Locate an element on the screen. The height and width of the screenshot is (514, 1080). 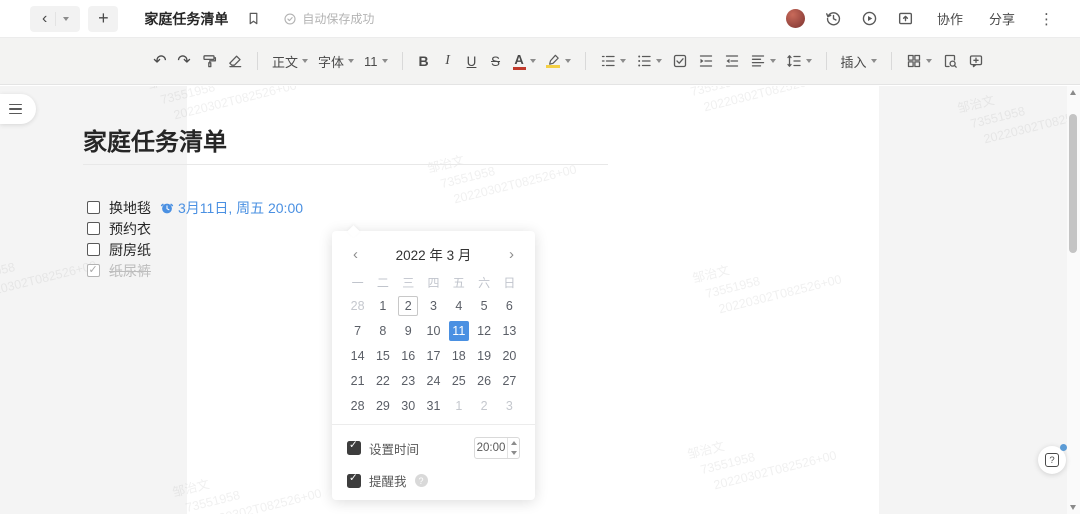
calendar-day: 16 is located at coordinates (408, 355).